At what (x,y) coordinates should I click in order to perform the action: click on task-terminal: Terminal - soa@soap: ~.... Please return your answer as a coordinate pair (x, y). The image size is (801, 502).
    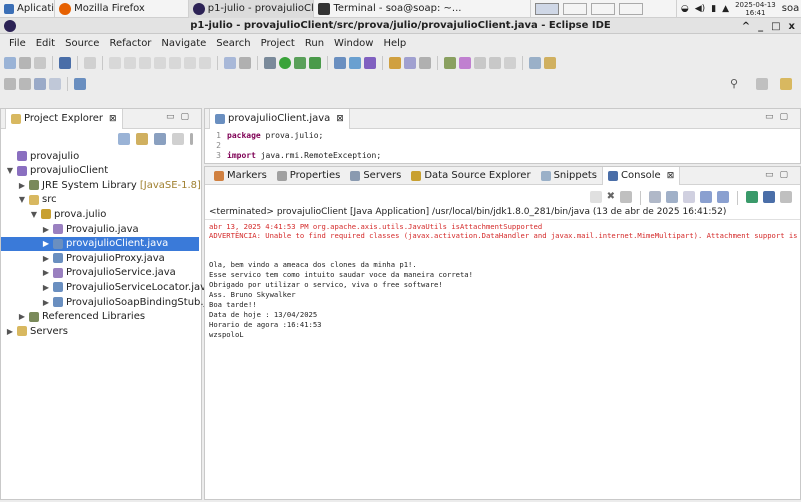
    Looking at the image, I should click on (421, 9).